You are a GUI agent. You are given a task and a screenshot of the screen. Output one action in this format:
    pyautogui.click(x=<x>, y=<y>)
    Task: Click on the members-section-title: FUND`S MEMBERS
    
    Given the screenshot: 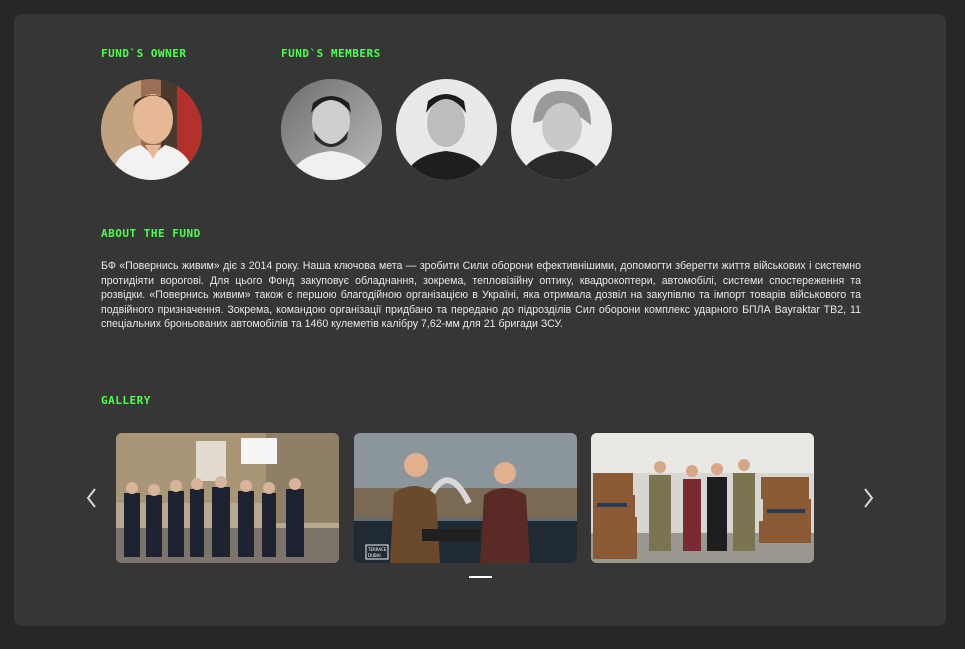 What is the action you would take?
    pyautogui.click(x=331, y=53)
    